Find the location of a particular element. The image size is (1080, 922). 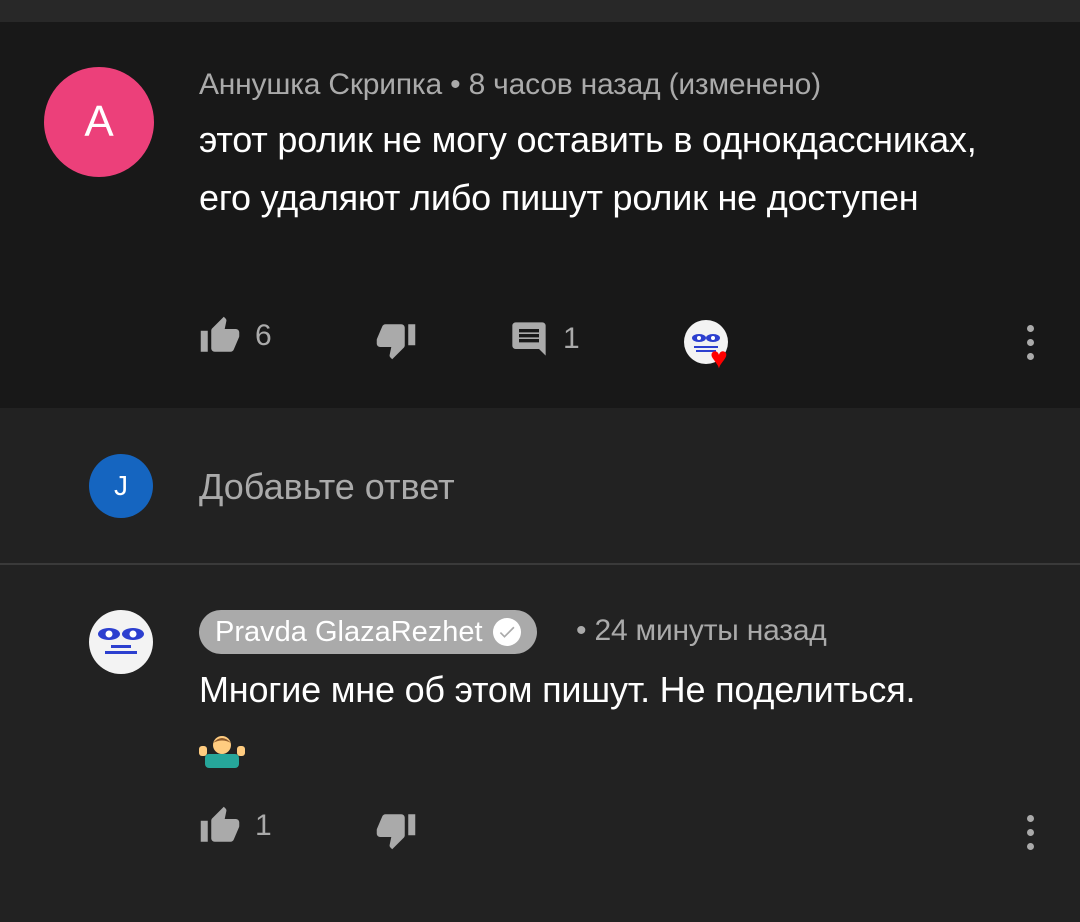

heart-icon: ♥ is located at coordinates (719, 358).